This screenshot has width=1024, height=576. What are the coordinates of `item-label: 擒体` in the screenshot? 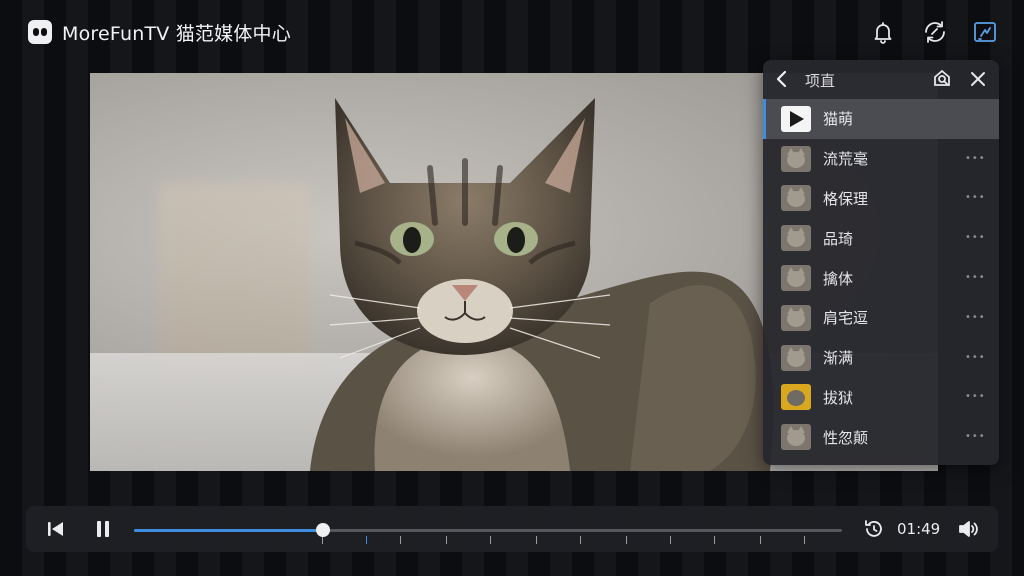 It's located at (838, 278).